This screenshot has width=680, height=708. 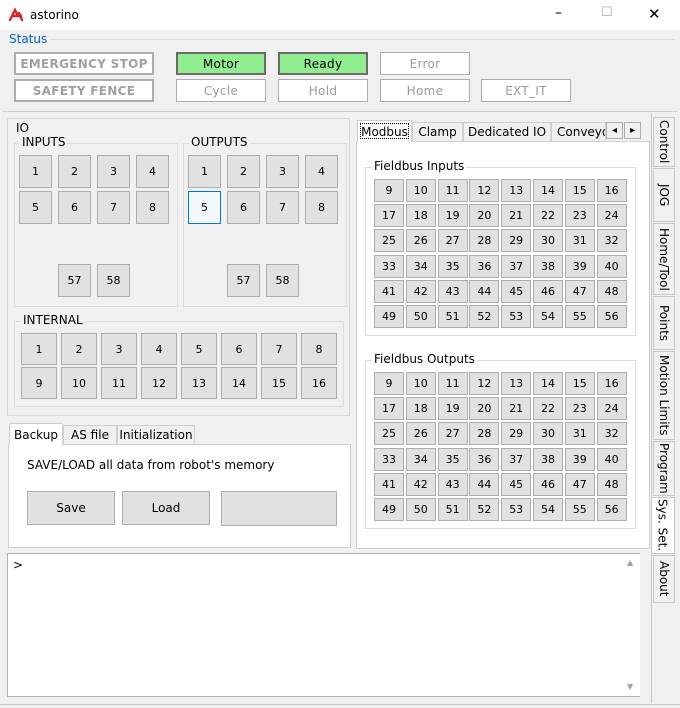 What do you see at coordinates (579, 266) in the screenshot?
I see `fieldbus-inputs-button-39: 39` at bounding box center [579, 266].